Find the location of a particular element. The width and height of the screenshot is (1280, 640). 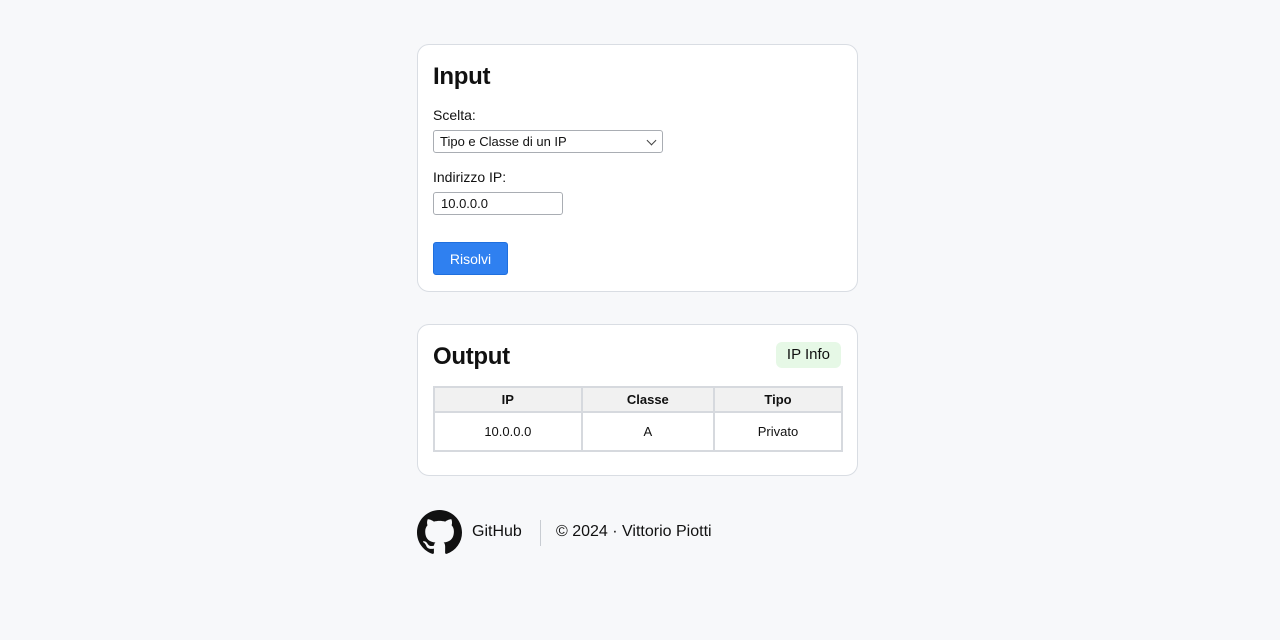

copyright-text: © 2024 · Vittorio Piotti is located at coordinates (634, 531).